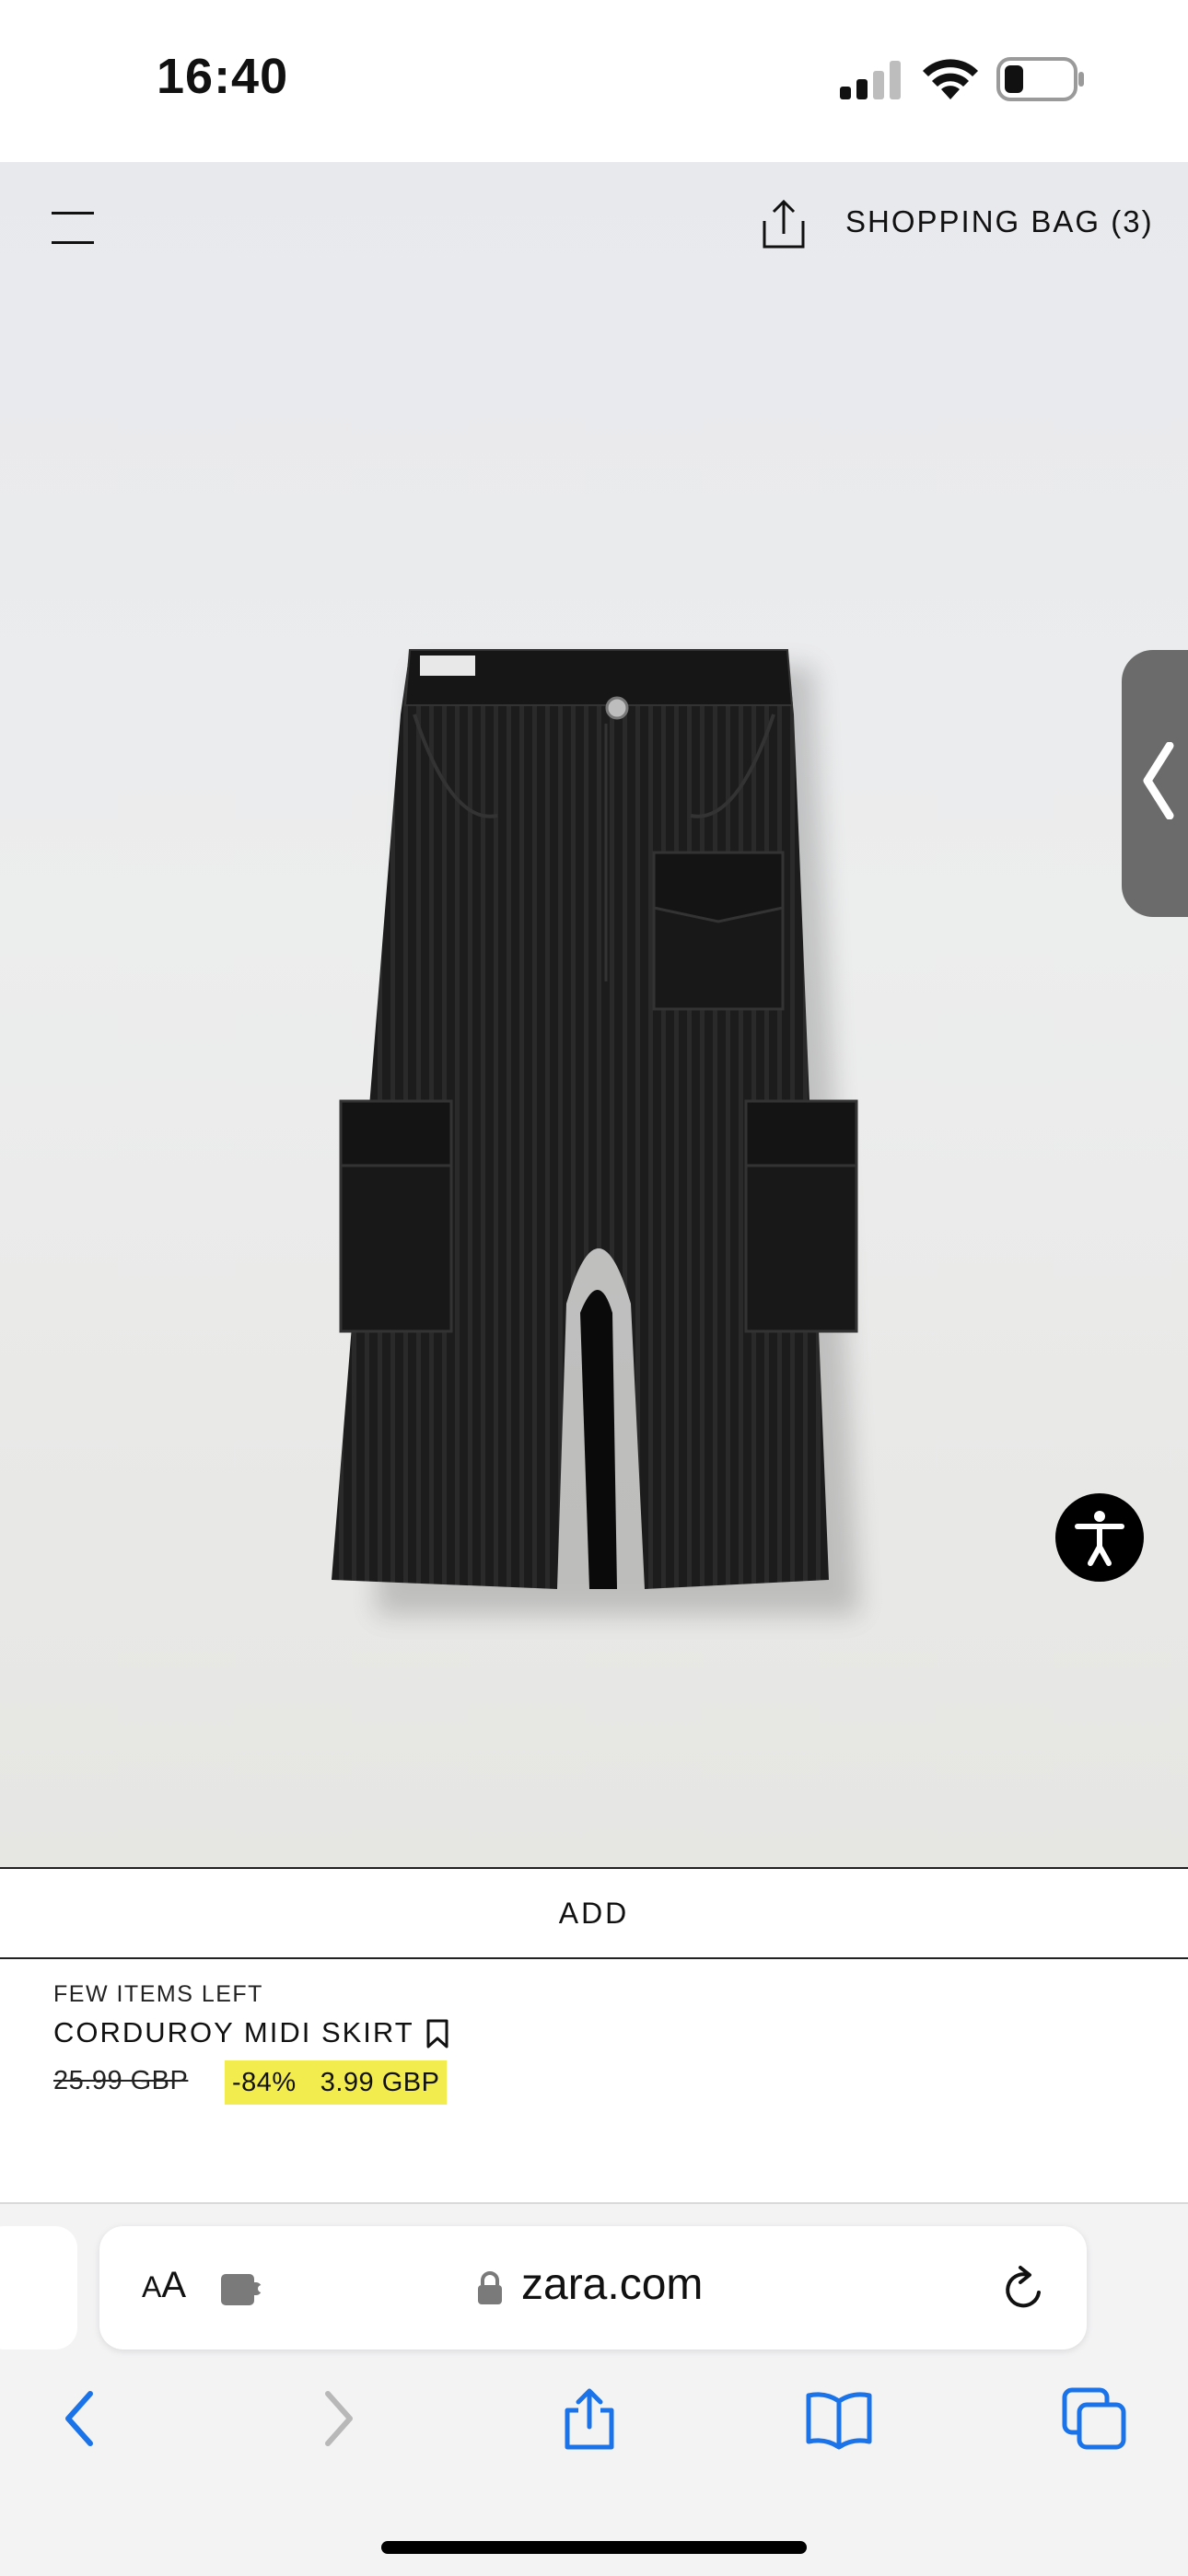 The width and height of the screenshot is (1188, 2576). What do you see at coordinates (437, 2033) in the screenshot?
I see `bookmark-icon` at bounding box center [437, 2033].